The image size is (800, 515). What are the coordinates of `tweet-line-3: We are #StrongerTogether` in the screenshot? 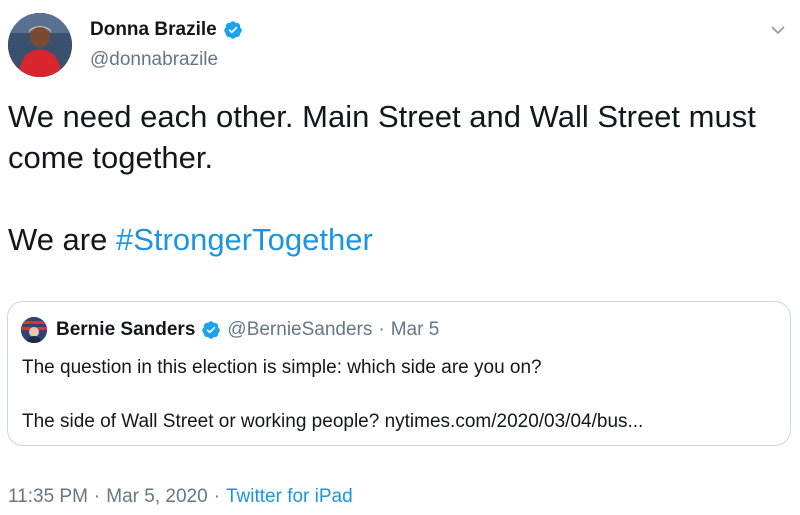 It's located at (398, 239).